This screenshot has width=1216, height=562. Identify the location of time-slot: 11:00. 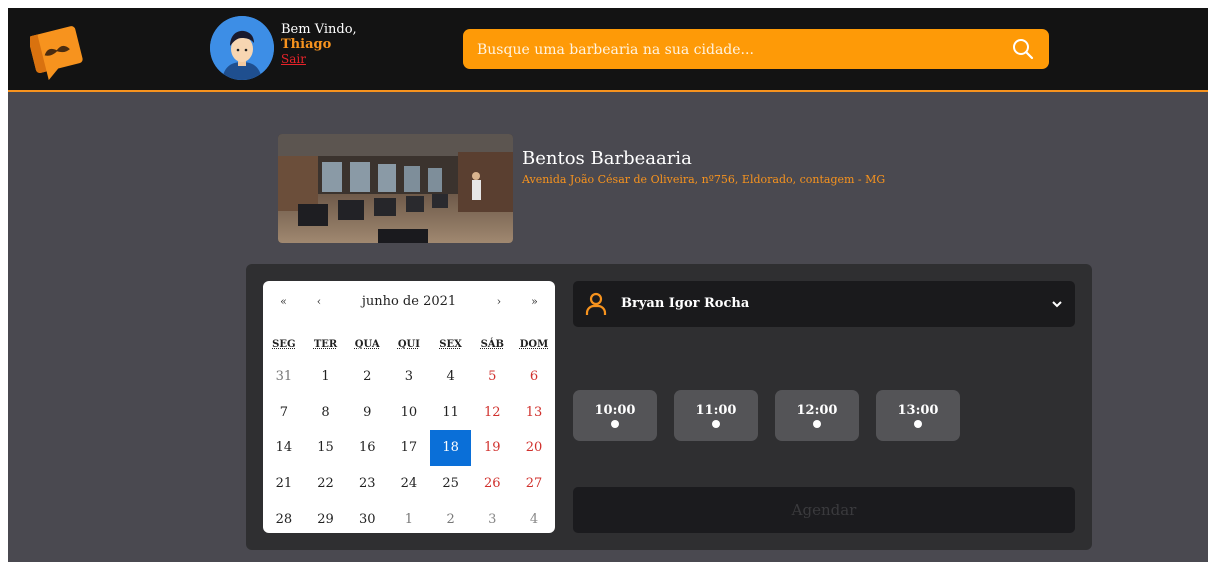
(716, 415).